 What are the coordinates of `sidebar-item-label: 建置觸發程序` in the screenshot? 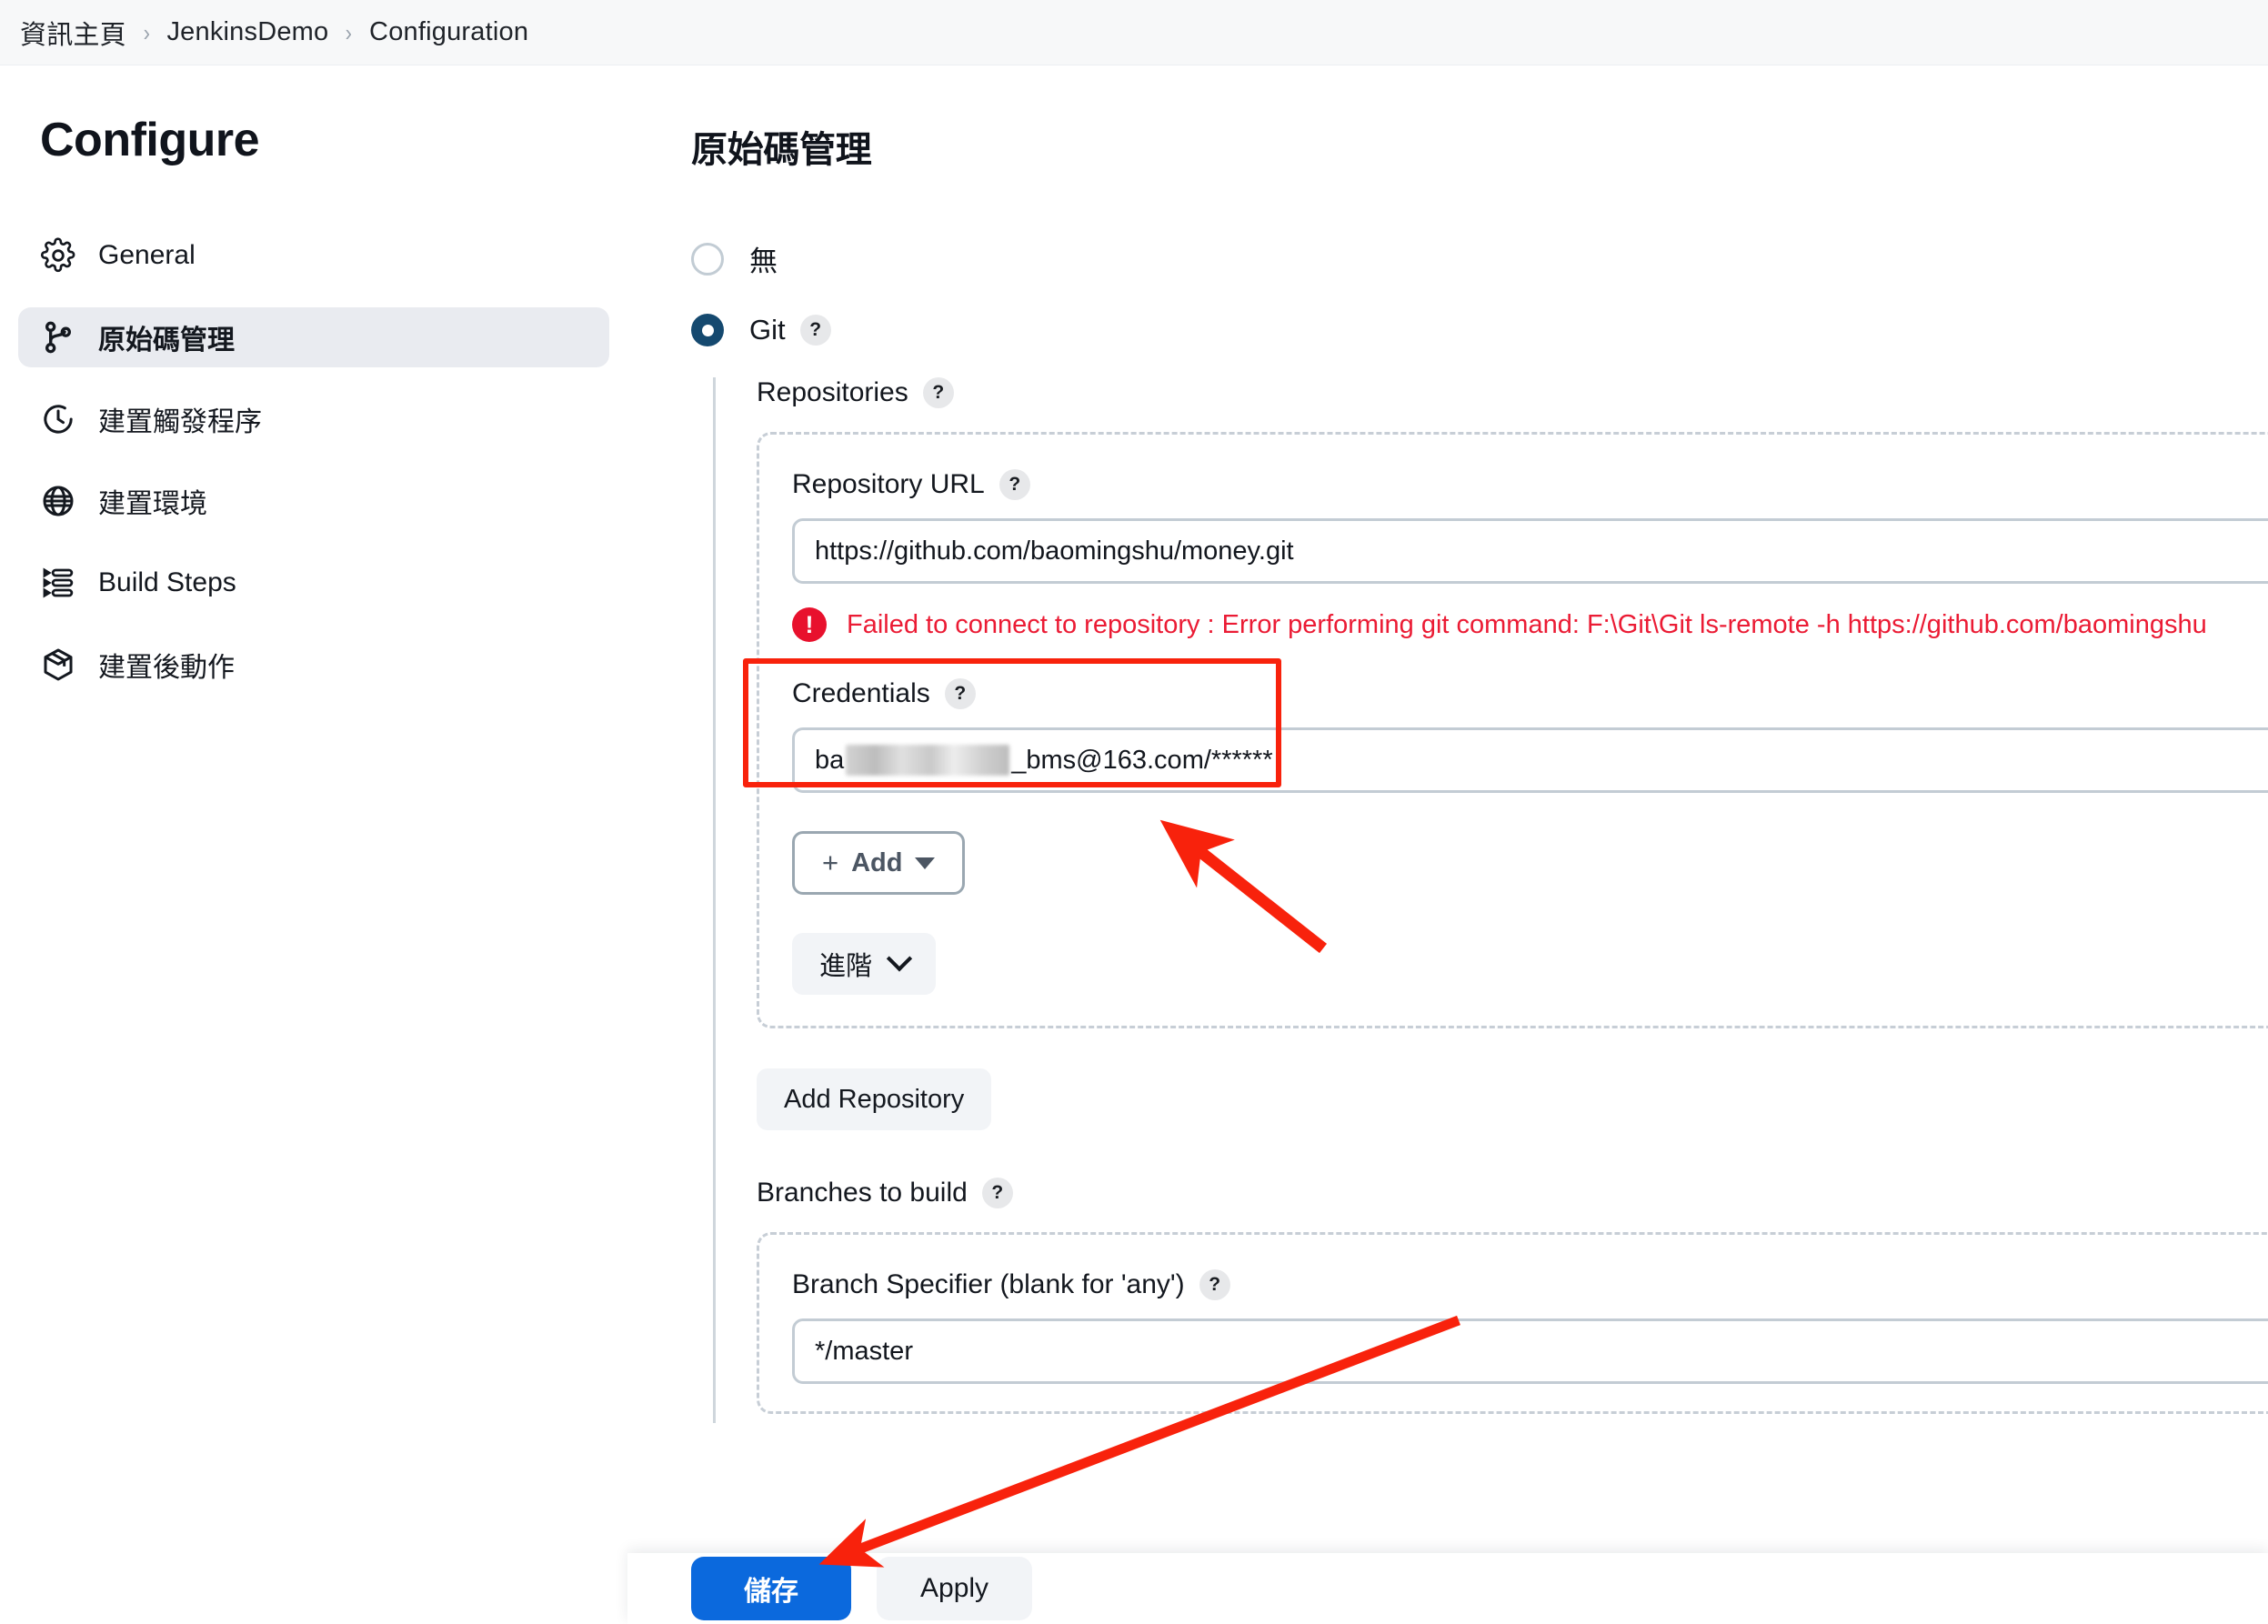 It's located at (180, 422).